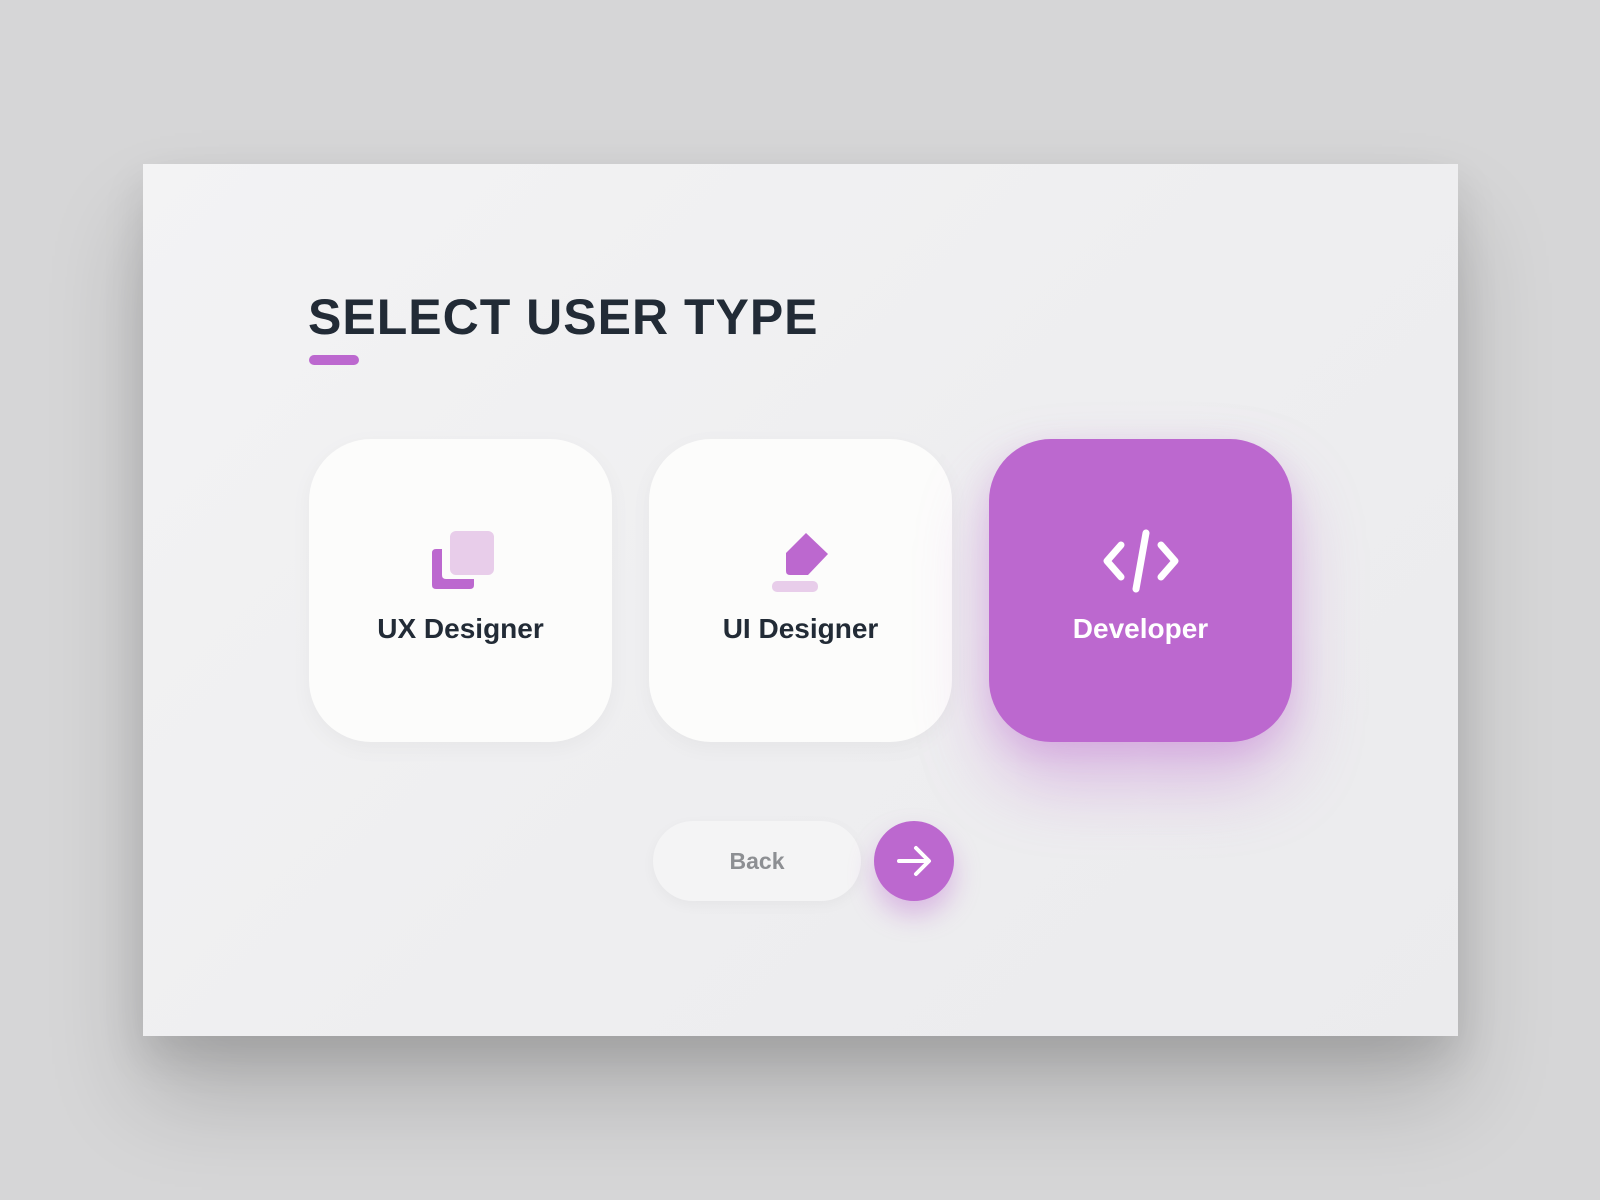  I want to click on code-icon, so click(1140, 561).